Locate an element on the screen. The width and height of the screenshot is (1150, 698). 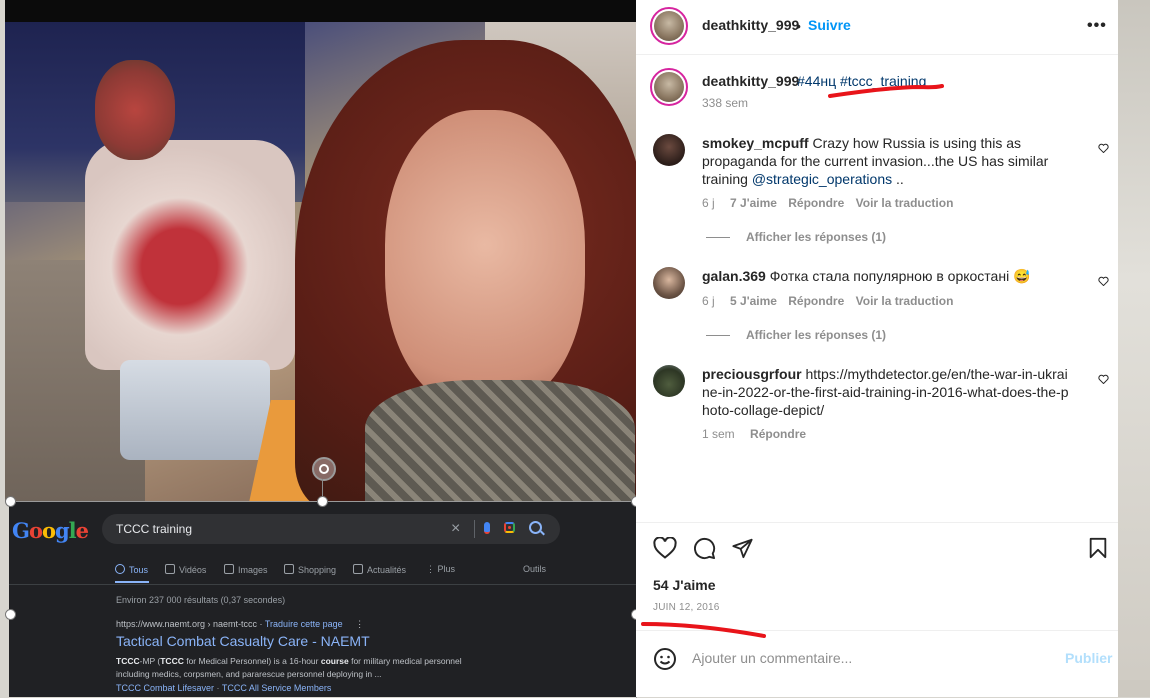
comment-meta: 6 j 7 J'aime Répondre Voir la traduction is located at coordinates (831, 203).